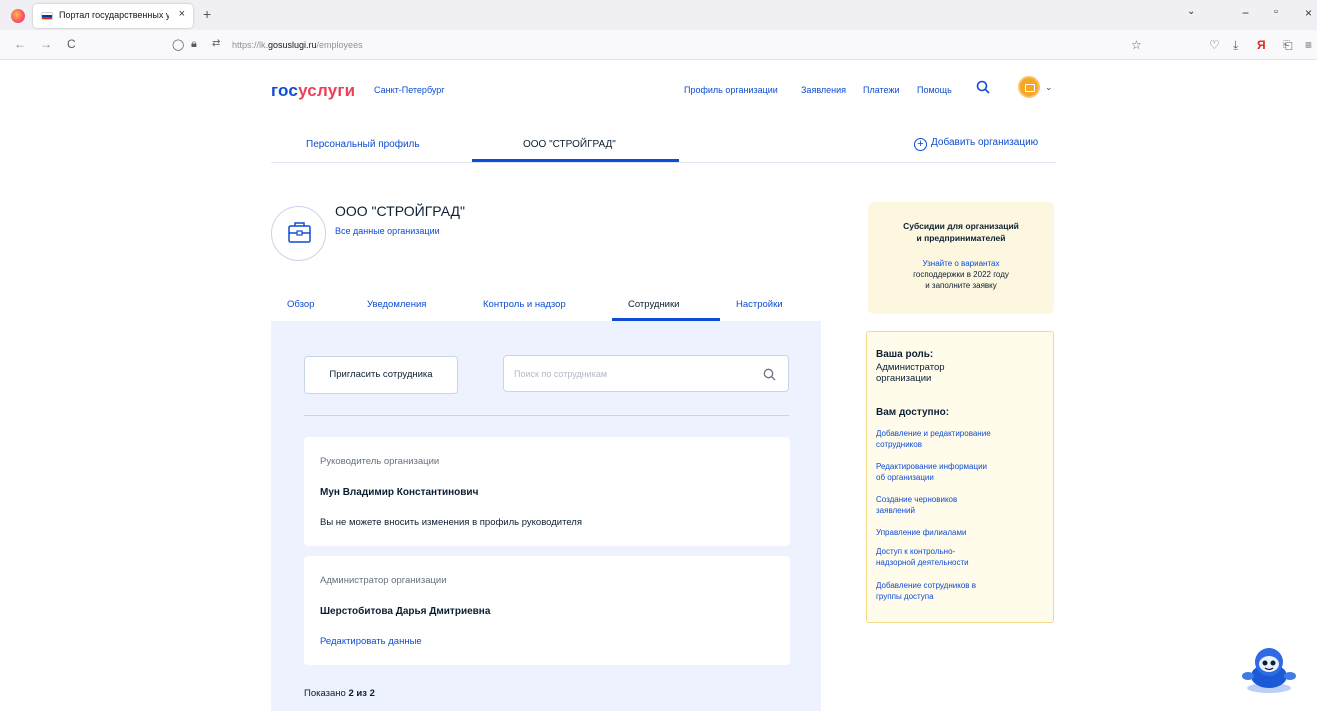 The width and height of the screenshot is (1317, 711). Describe the element at coordinates (1235, 45) in the screenshot. I see `download-icon: ⤓` at that location.